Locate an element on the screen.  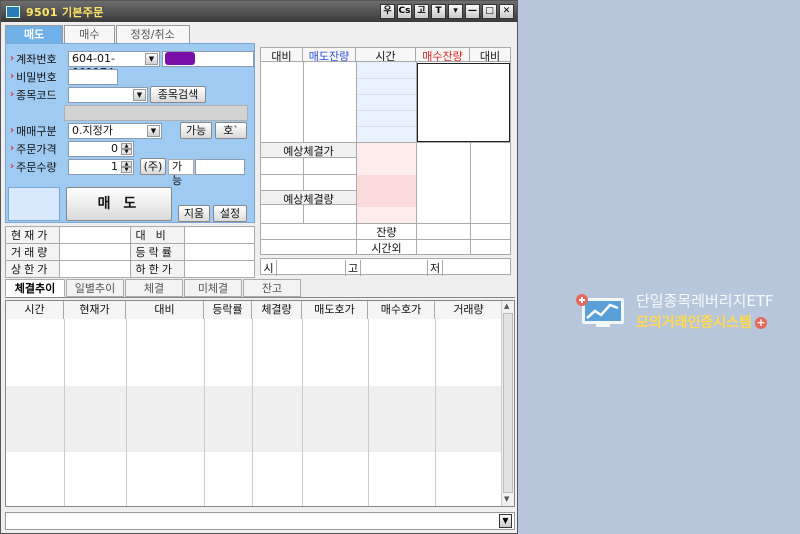
current-price-label: 현재가 is located at coordinates (32, 235).